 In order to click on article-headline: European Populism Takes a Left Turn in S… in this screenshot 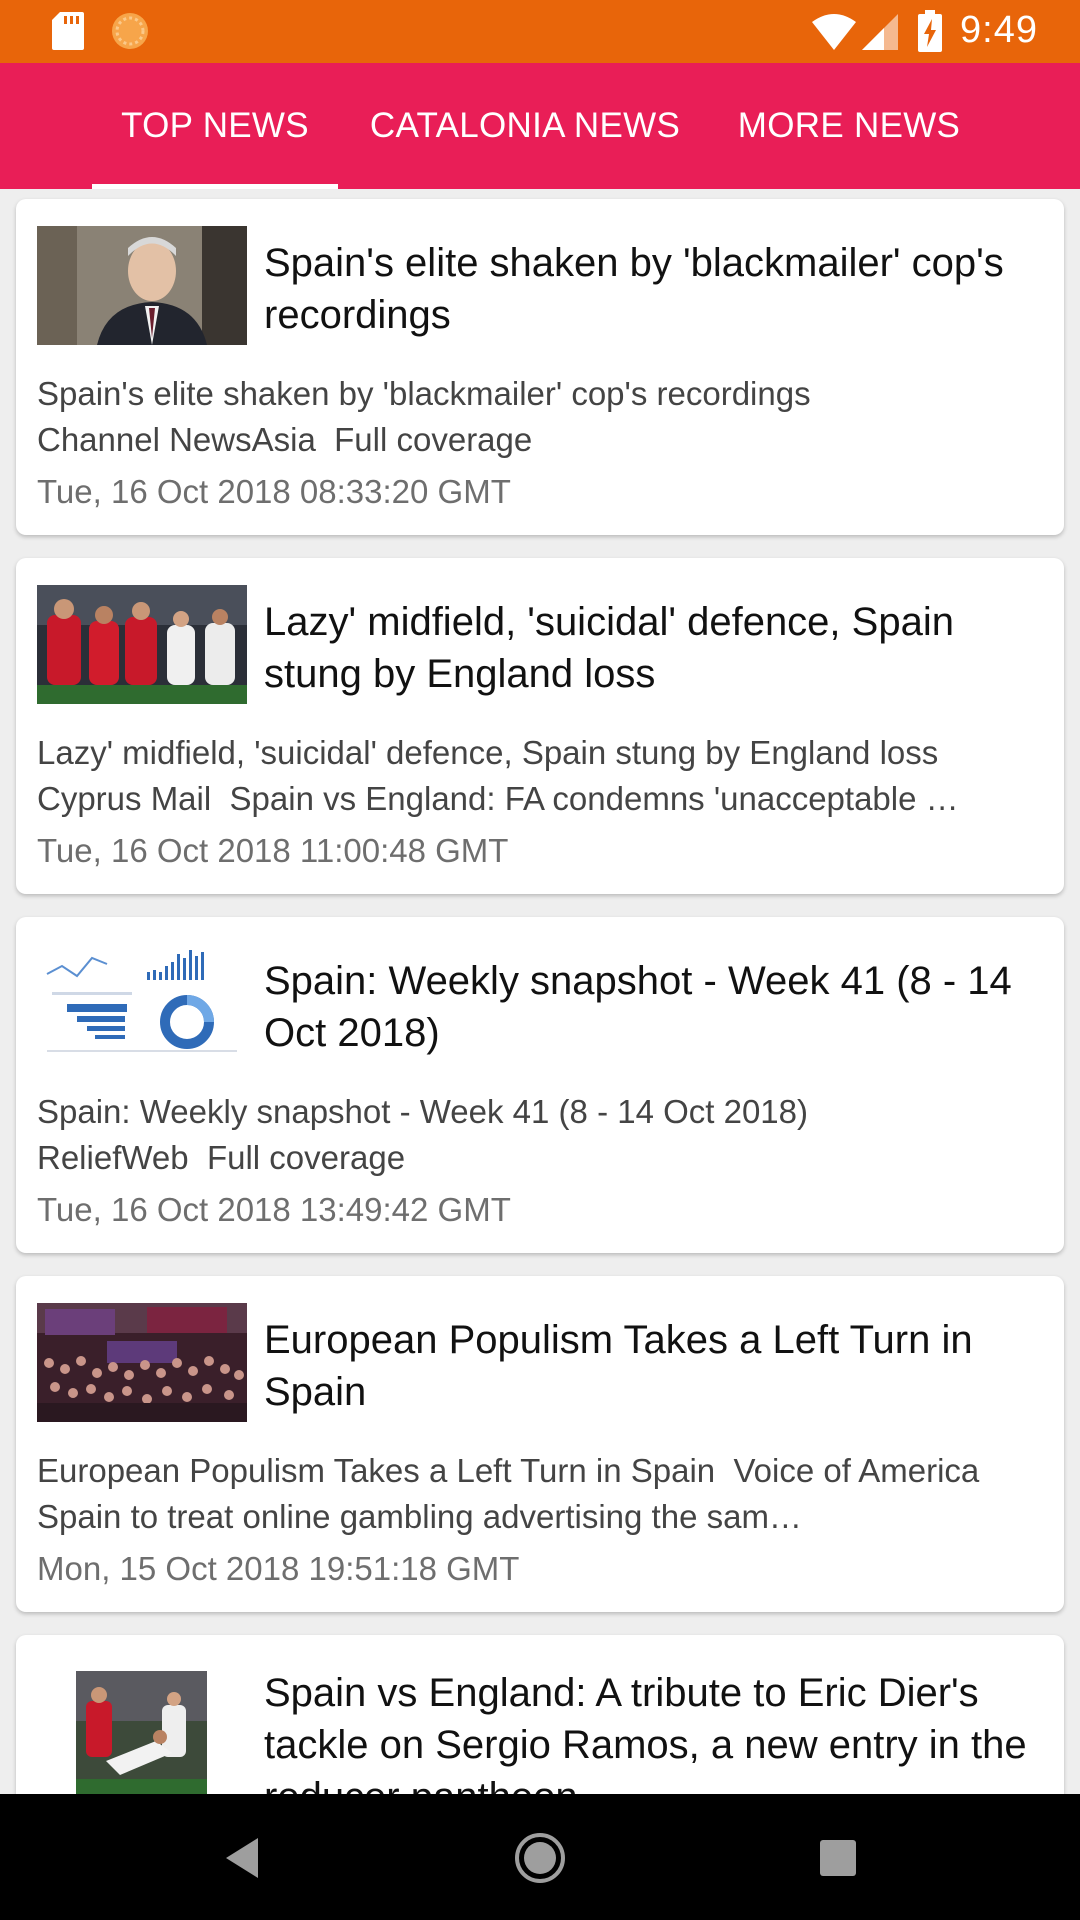, I will do `click(618, 1366)`.